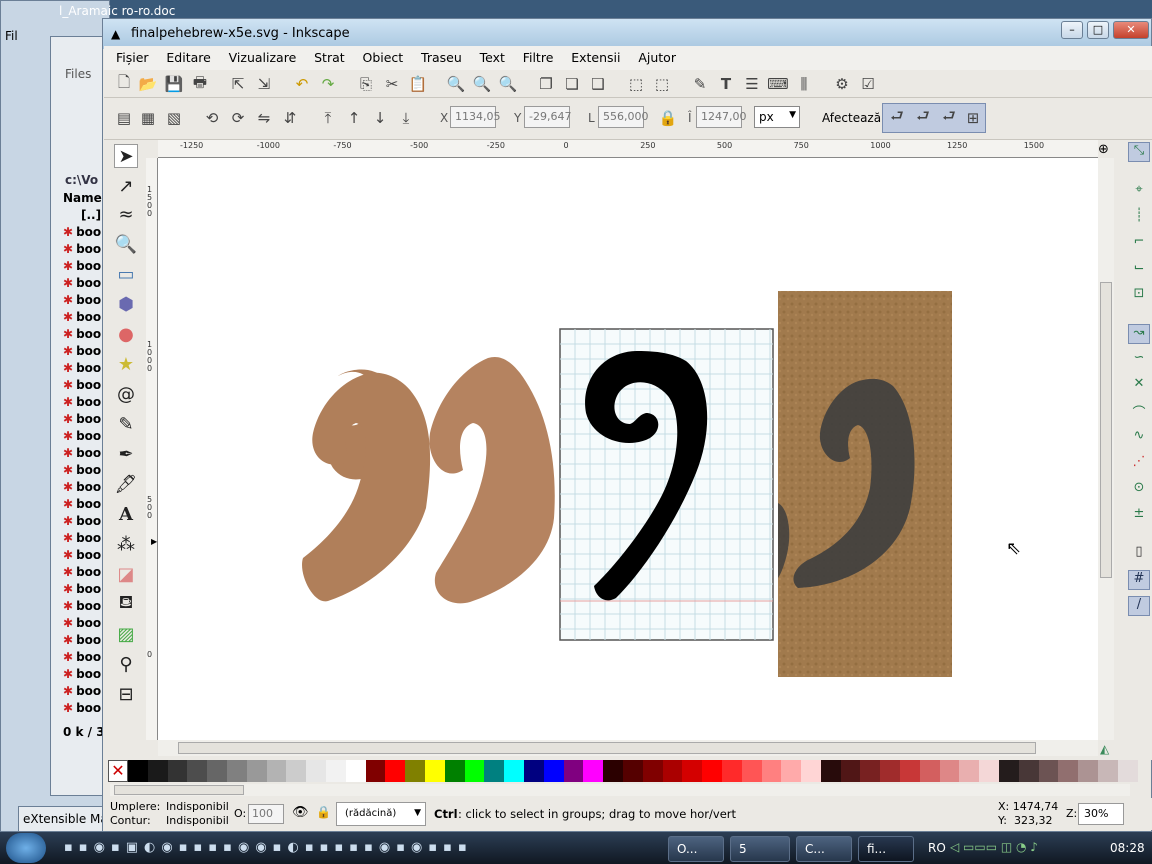 This screenshot has height=864, width=1152. What do you see at coordinates (266, 814) in the screenshot?
I see `opacity-field: 100` at bounding box center [266, 814].